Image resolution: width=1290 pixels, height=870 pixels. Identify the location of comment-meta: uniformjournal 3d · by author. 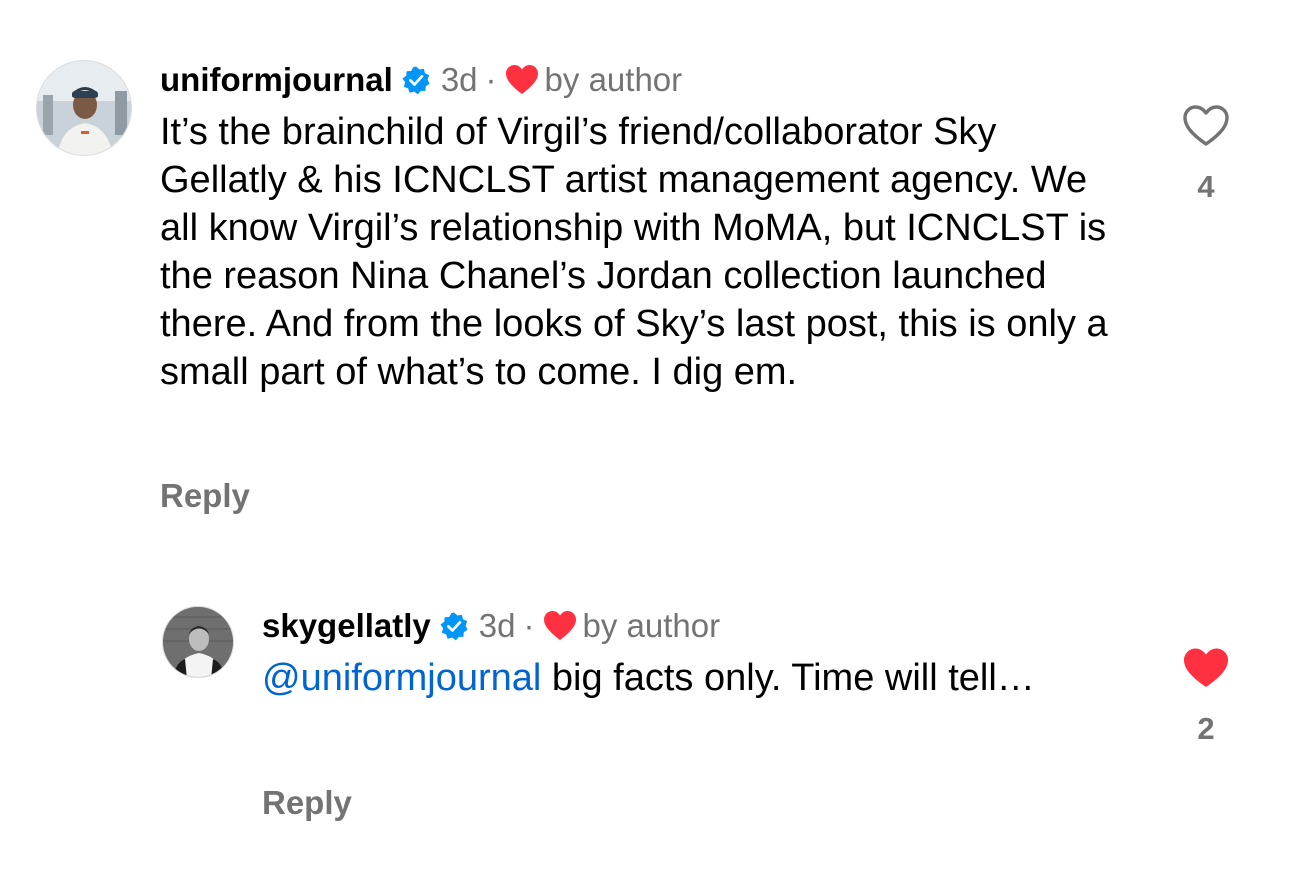
(650, 80).